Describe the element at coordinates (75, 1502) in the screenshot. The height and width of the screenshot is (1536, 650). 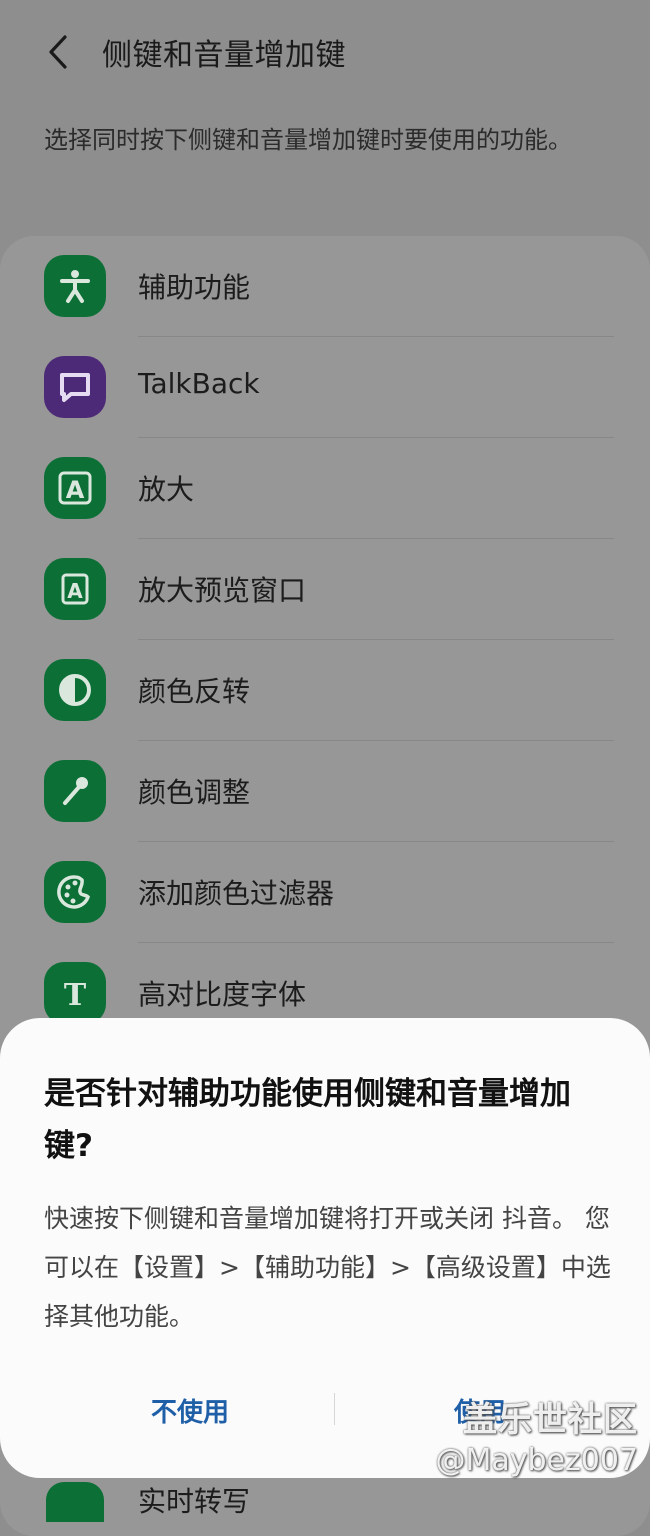
I see `live-transcribe-icon` at that location.